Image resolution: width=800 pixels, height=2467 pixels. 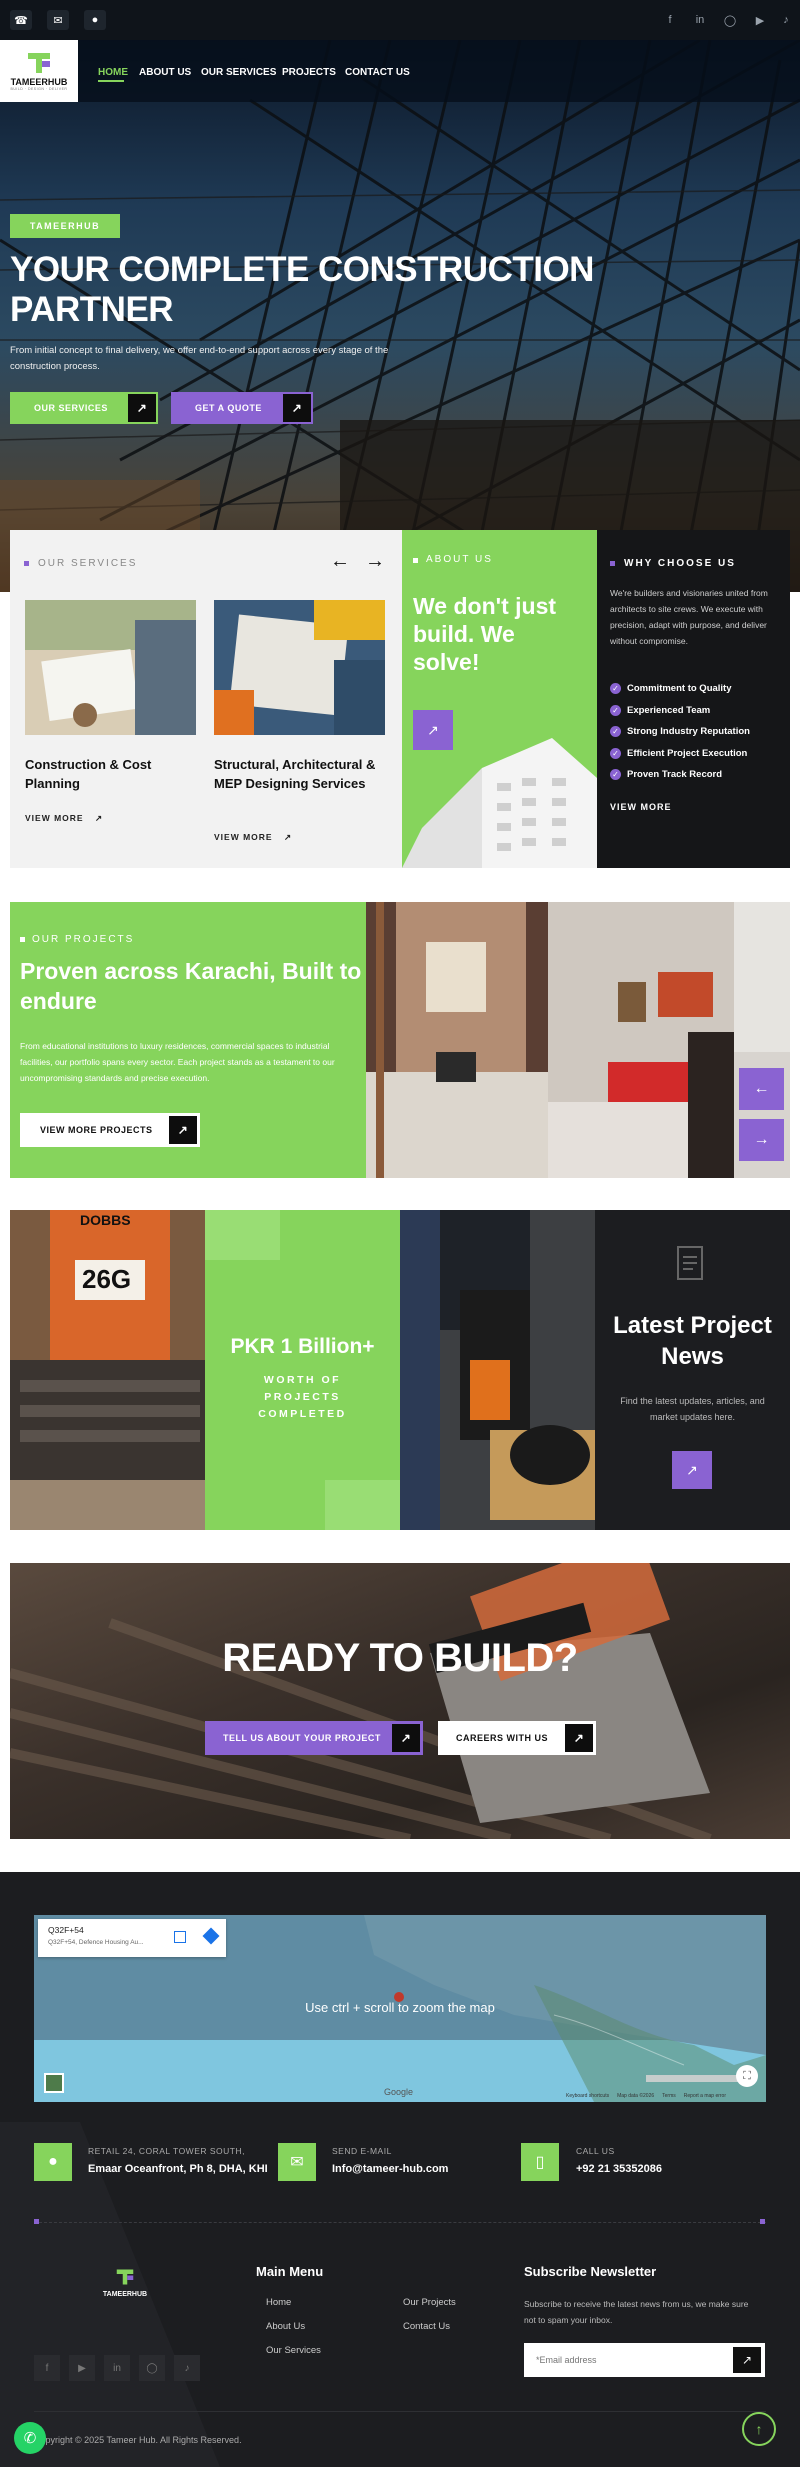 What do you see at coordinates (88, 563) in the screenshot?
I see `services-label: OUR SERVICES` at bounding box center [88, 563].